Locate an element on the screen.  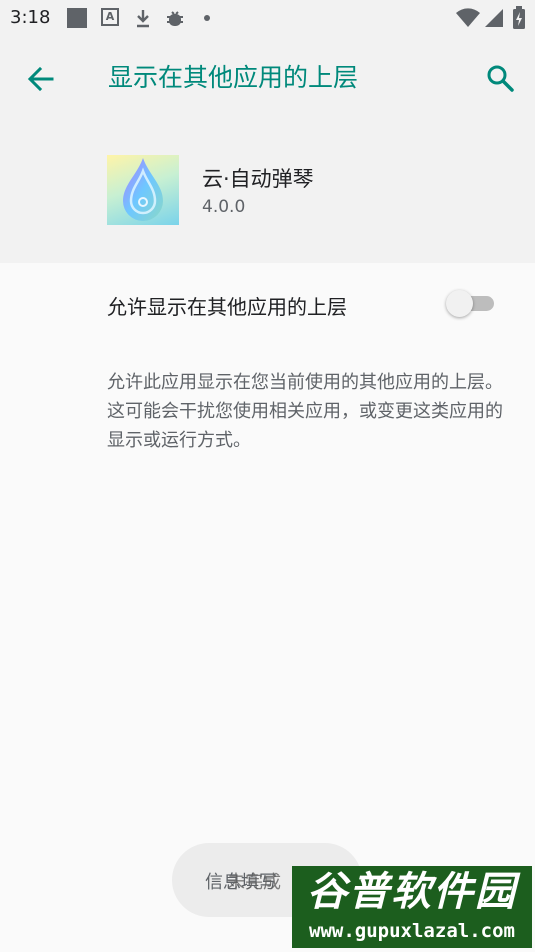
arrow-back-icon is located at coordinates (40, 79).